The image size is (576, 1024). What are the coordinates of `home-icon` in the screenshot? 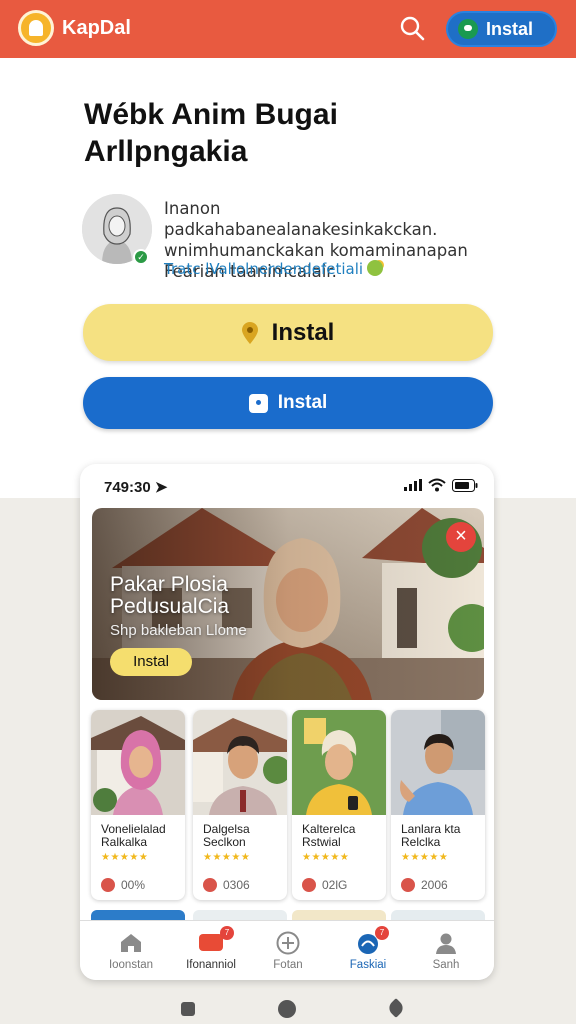 It's located at (131, 943).